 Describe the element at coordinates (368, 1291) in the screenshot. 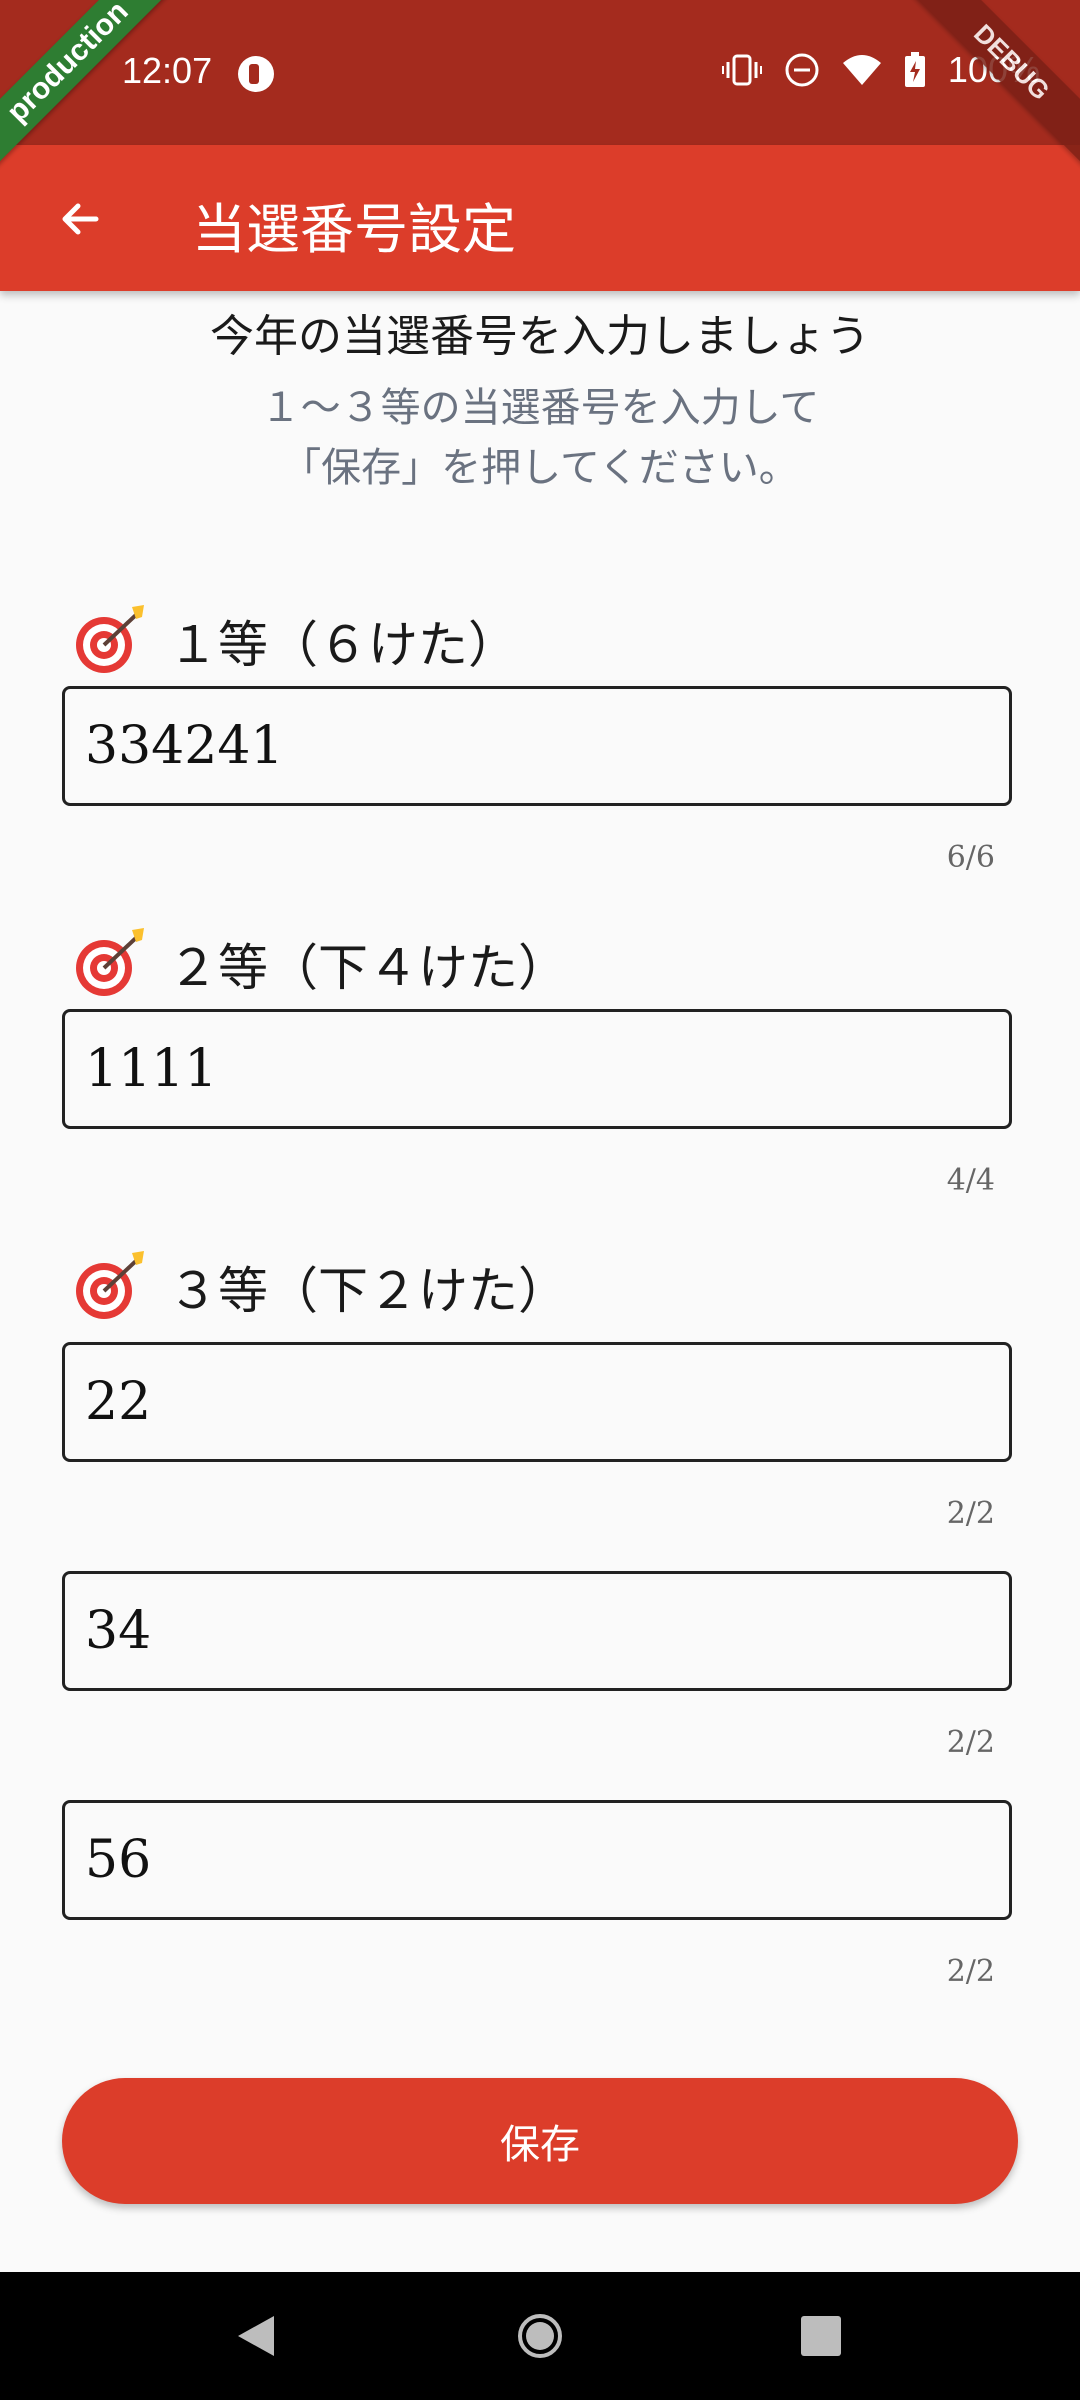

I see `prize-3-label-text: ３等（下２けた）` at that location.